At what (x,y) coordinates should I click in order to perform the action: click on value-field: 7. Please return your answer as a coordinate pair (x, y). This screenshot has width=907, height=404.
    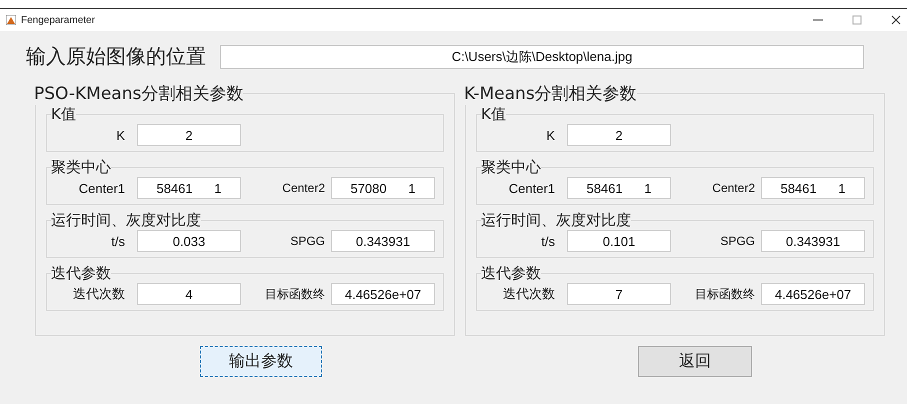
    Looking at the image, I should click on (619, 294).